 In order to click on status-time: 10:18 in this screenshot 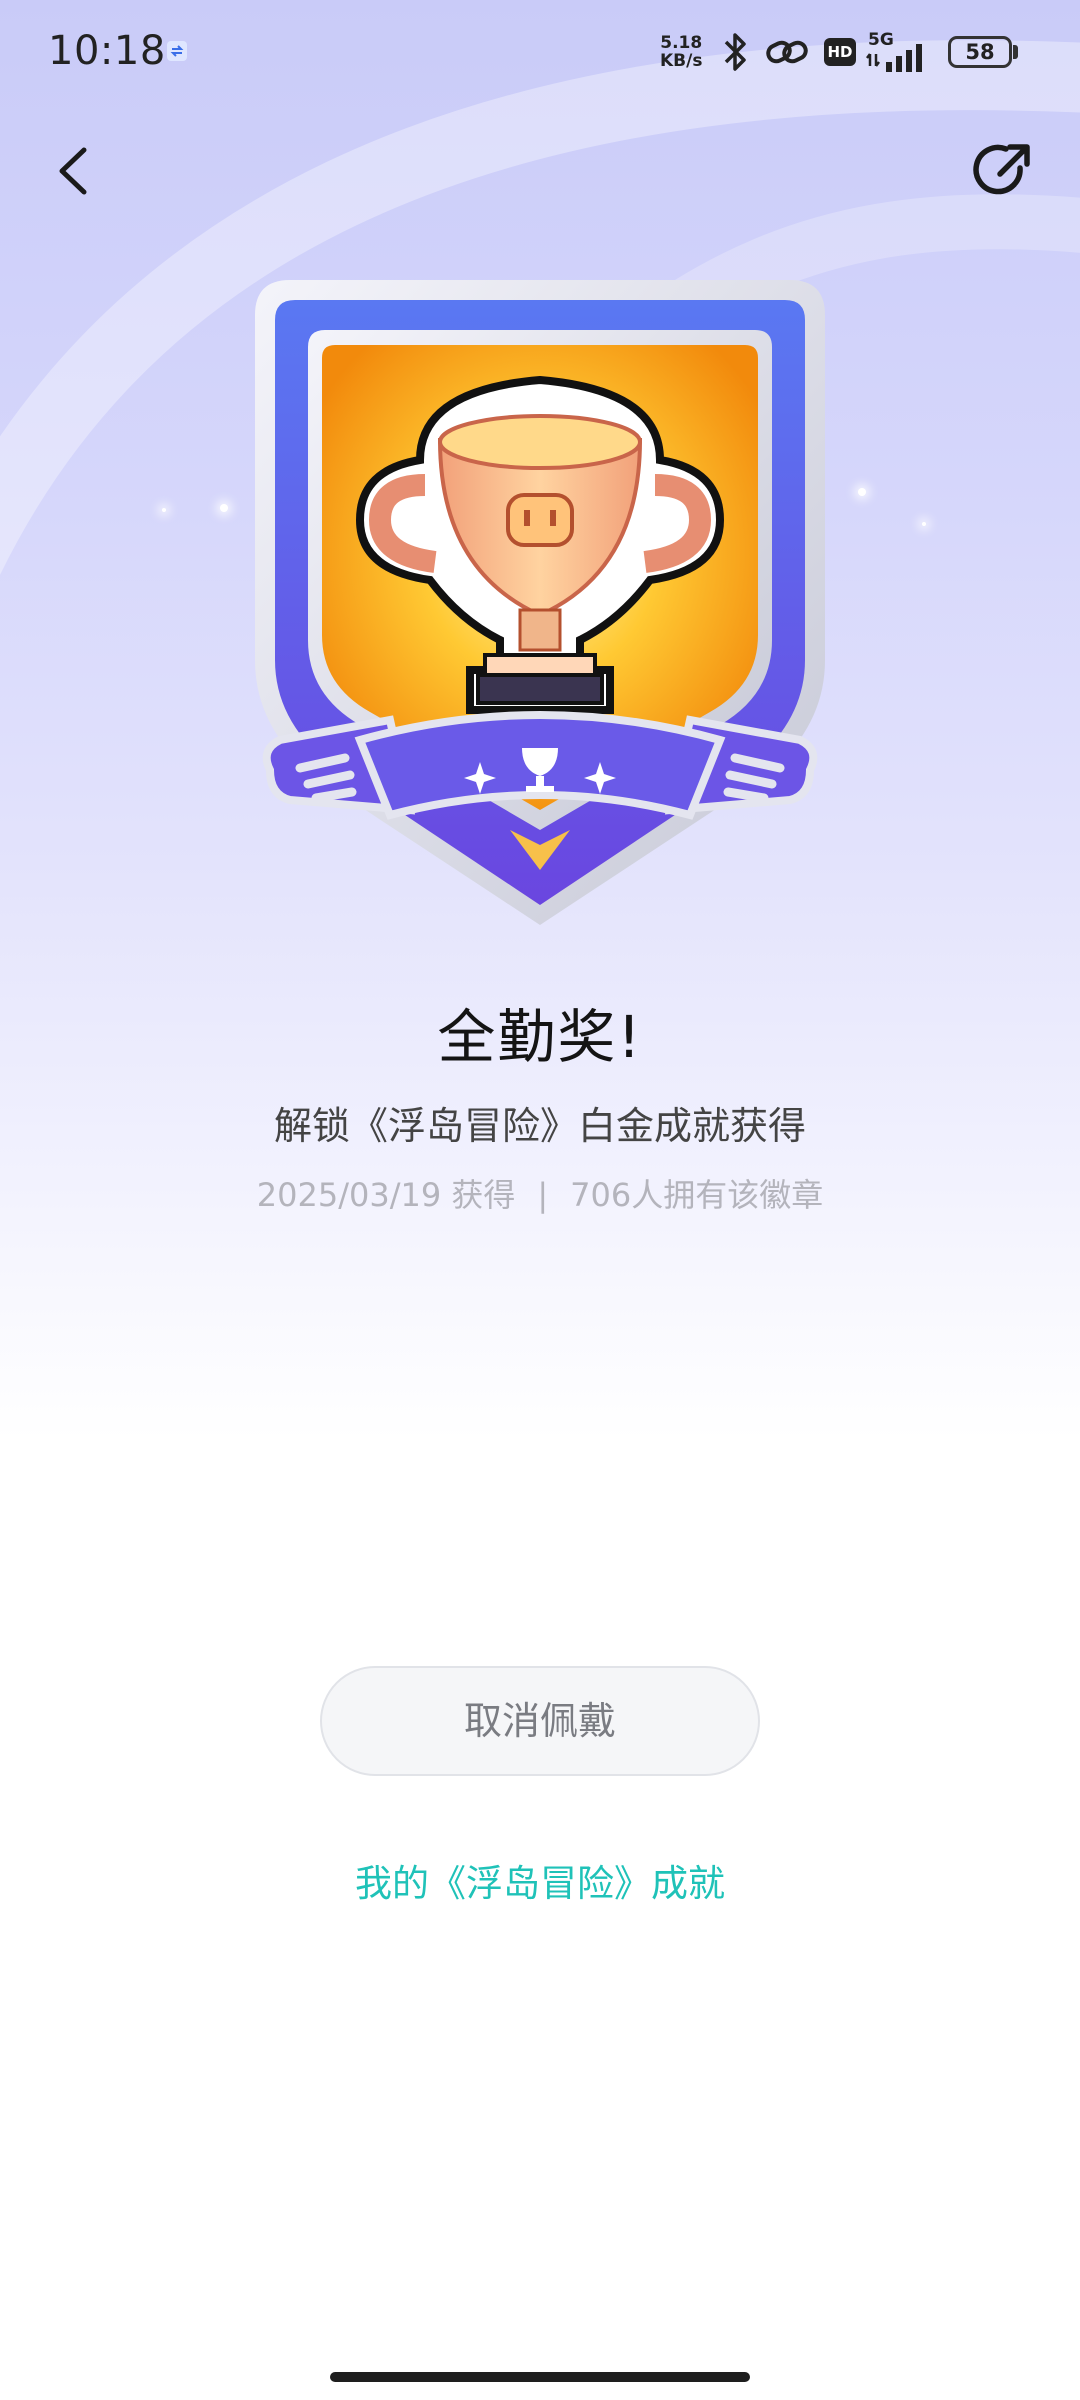, I will do `click(107, 51)`.